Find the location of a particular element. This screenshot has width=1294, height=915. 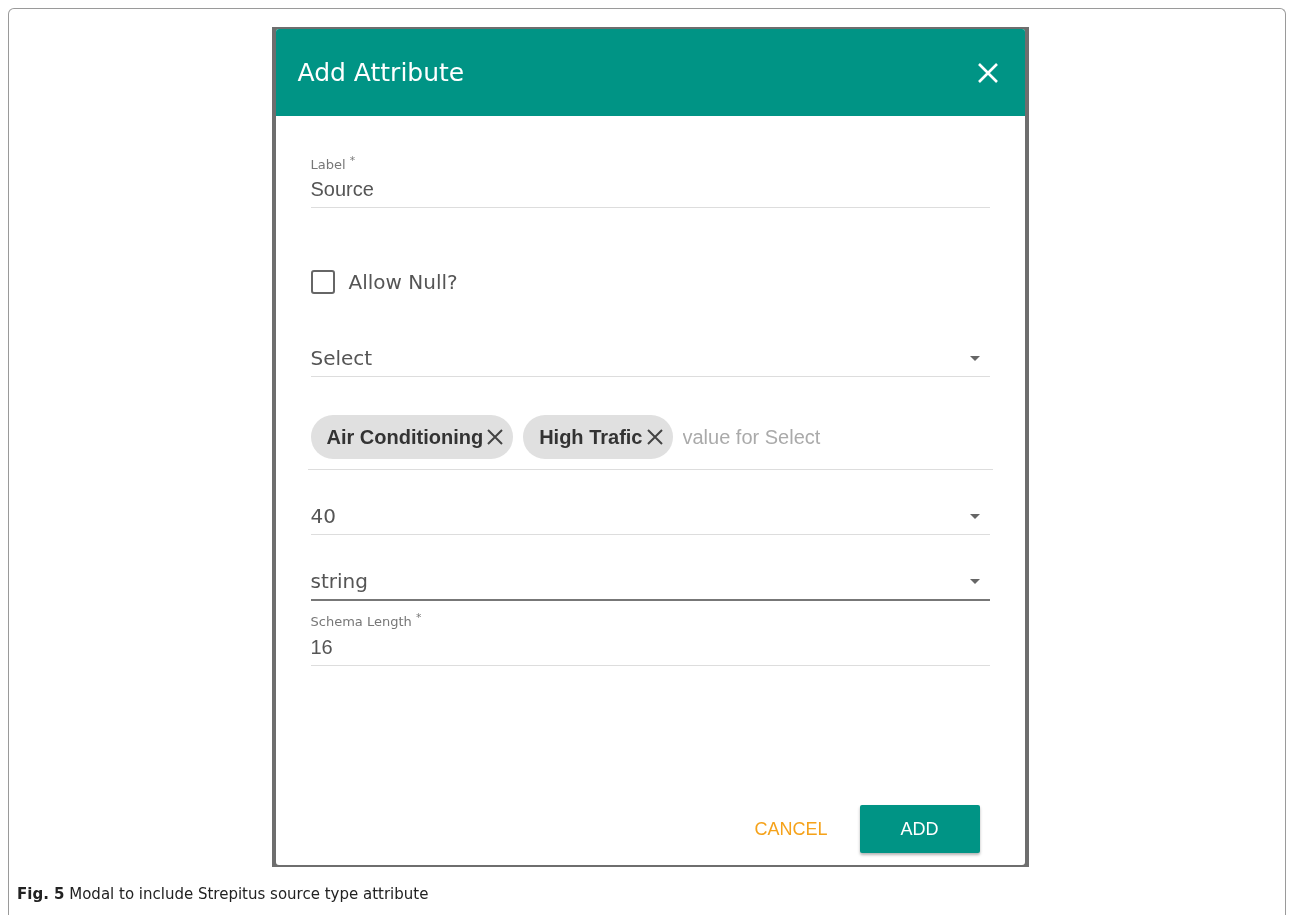

dropdown-field: Select is located at coordinates (650, 362).